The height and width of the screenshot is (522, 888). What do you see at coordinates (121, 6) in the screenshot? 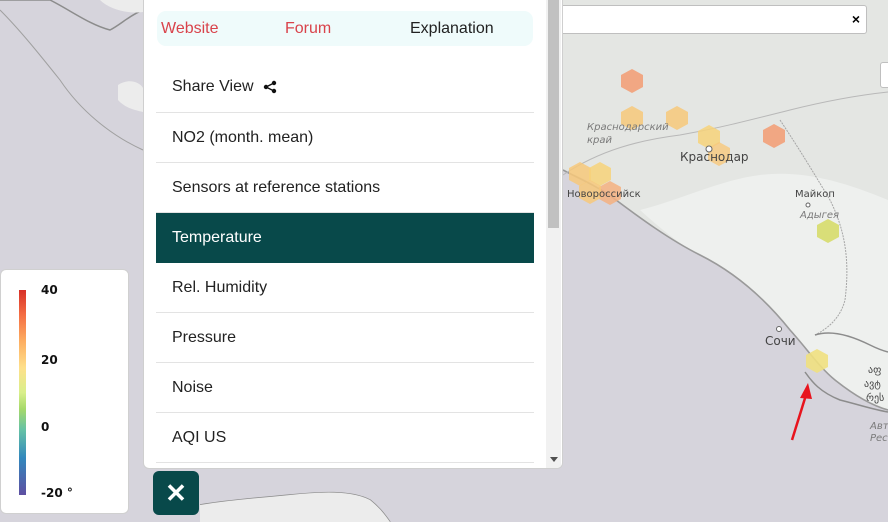
I see `crimea-land` at bounding box center [121, 6].